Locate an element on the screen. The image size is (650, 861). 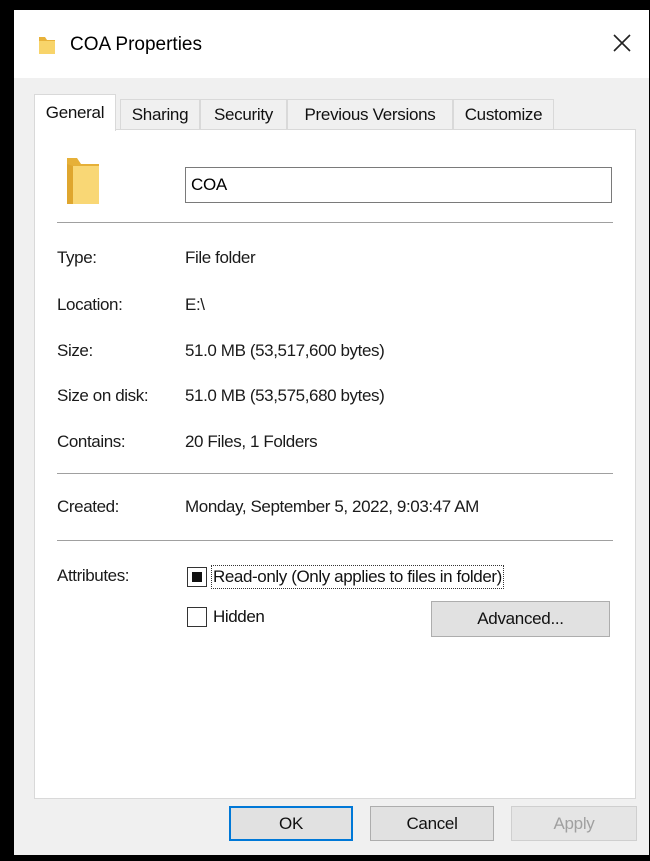
apply-button: Apply is located at coordinates (574, 823).